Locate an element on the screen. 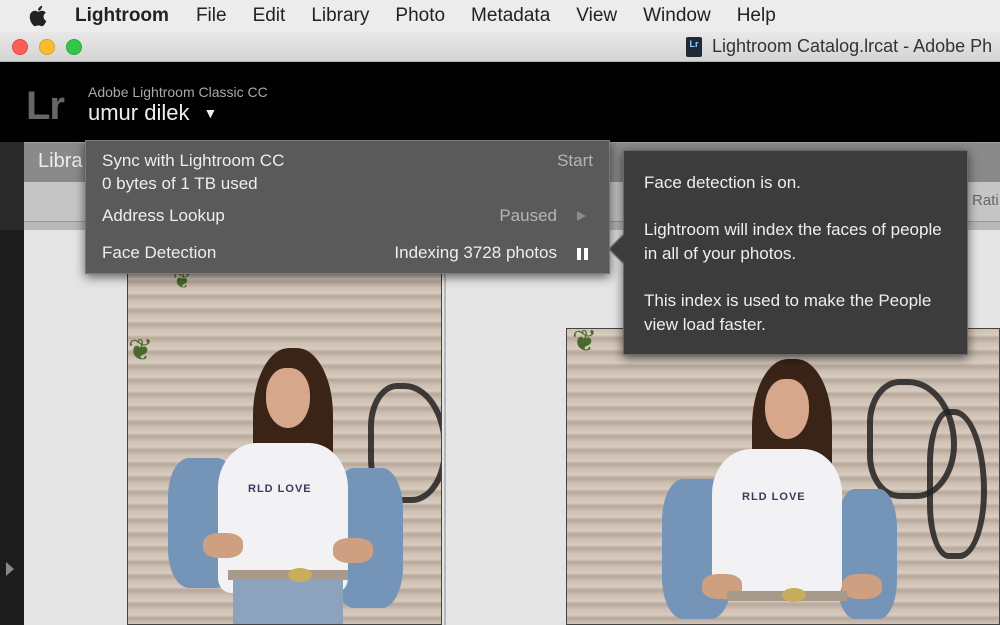 This screenshot has height=625, width=1000. user-name: umur dilek is located at coordinates (138, 113).